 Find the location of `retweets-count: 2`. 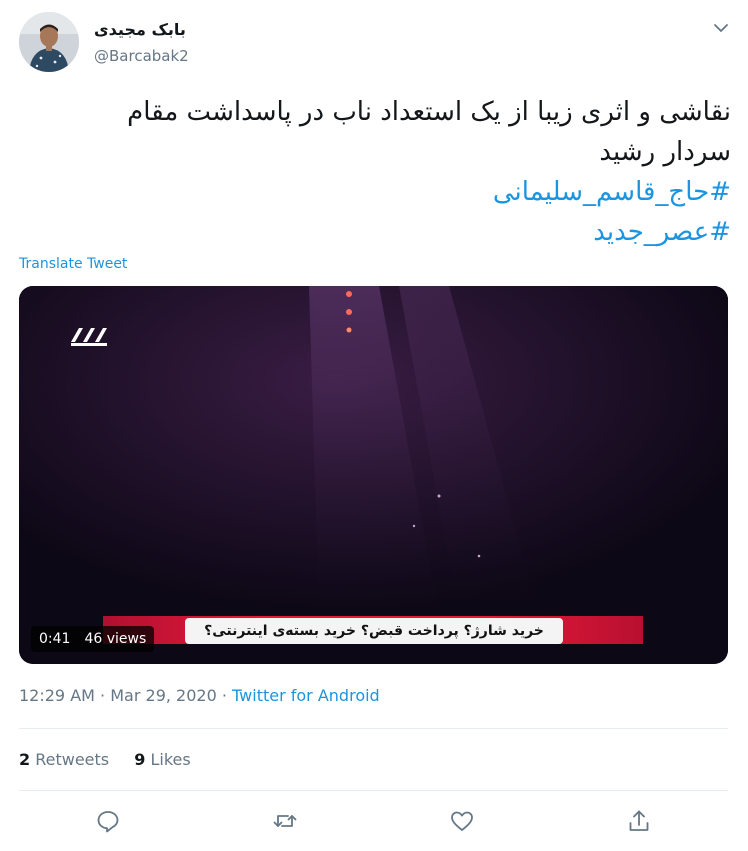

retweets-count: 2 is located at coordinates (25, 759).